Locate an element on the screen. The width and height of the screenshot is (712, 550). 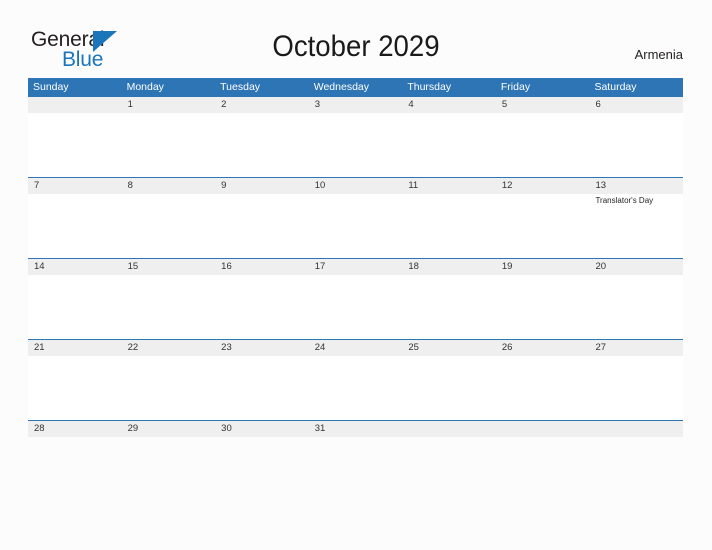
day-number: 7 is located at coordinates (75, 186).